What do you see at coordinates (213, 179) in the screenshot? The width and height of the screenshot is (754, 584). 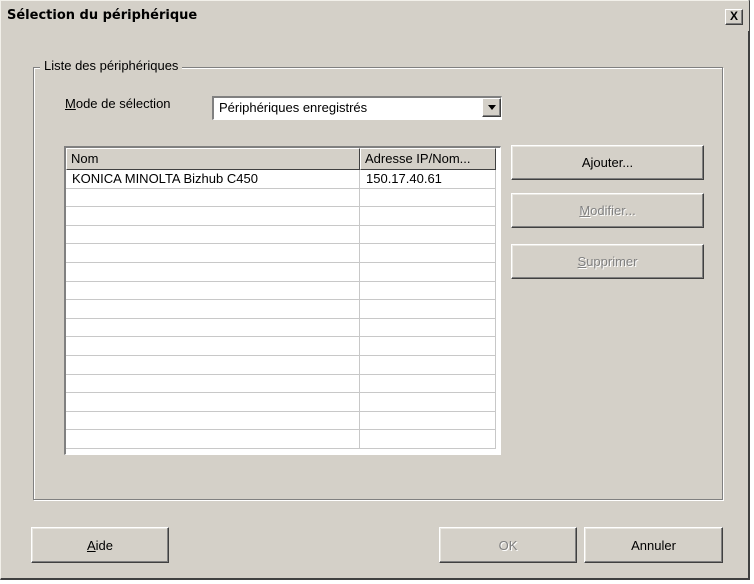 I see `cell-device-name: KONICA MINOLTA Bizhub C450` at bounding box center [213, 179].